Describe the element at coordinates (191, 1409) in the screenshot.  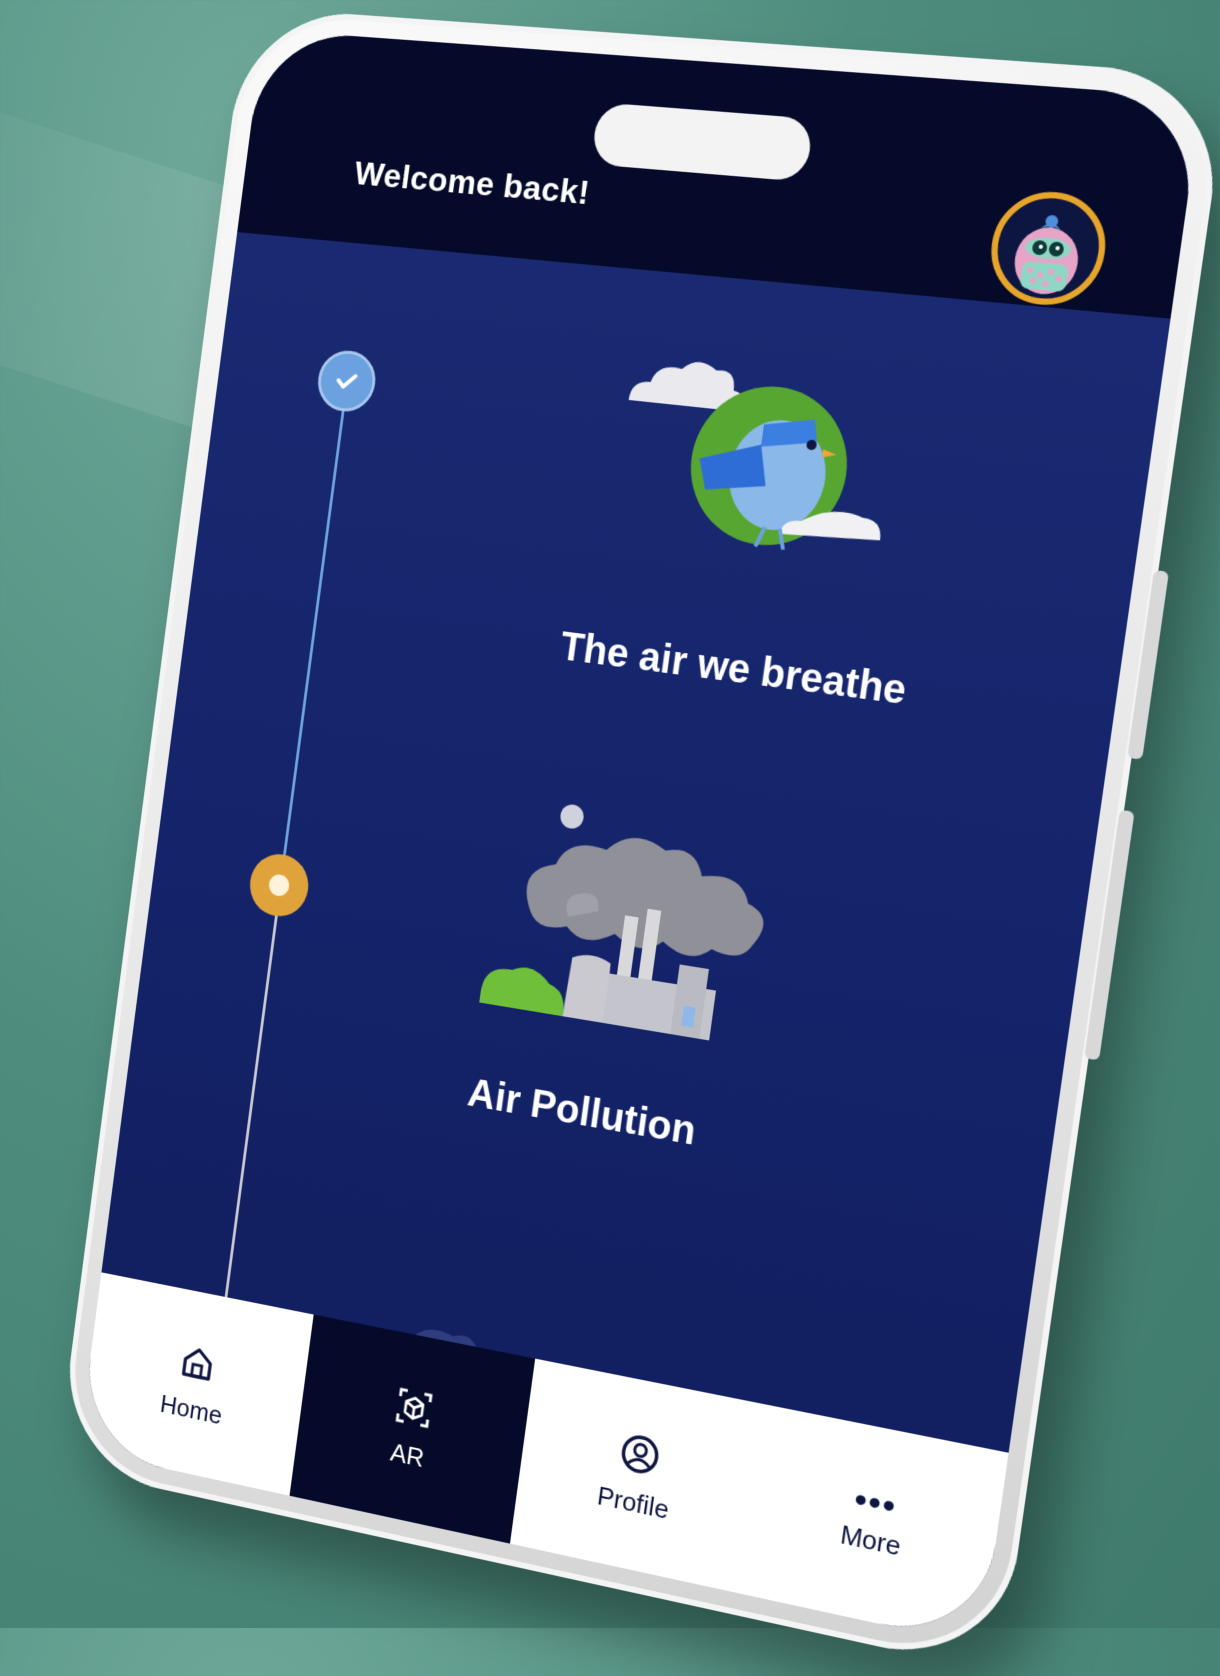
I see `nav-home-label: Home` at that location.